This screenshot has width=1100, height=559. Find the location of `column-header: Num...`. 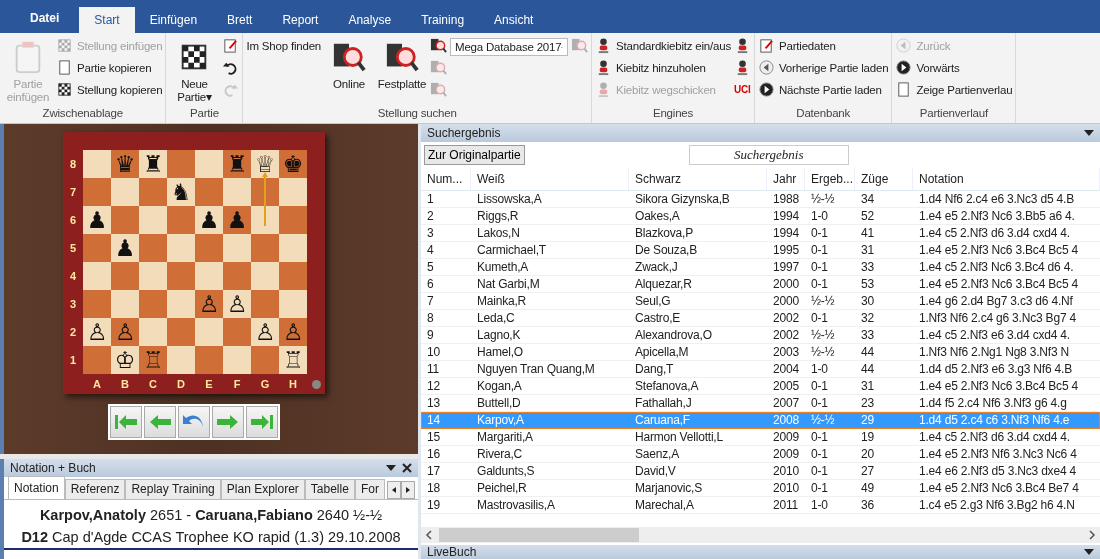

column-header: Num... is located at coordinates (446, 179).